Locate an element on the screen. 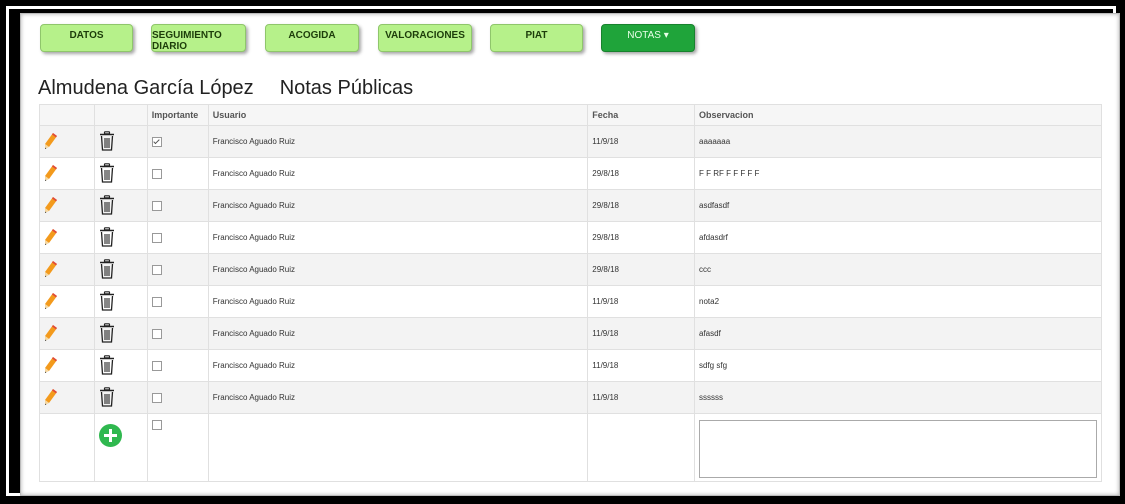  tab-datos: DATOS is located at coordinates (86, 38).